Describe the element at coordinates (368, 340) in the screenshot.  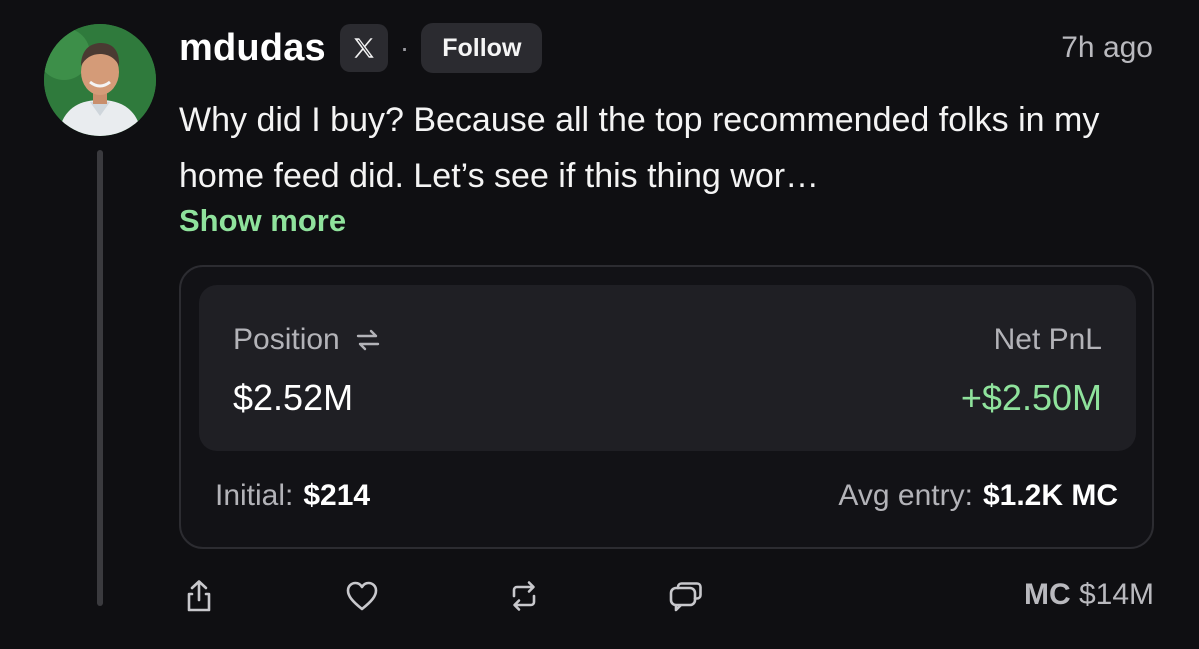
I see `swap-arrows-icon` at that location.